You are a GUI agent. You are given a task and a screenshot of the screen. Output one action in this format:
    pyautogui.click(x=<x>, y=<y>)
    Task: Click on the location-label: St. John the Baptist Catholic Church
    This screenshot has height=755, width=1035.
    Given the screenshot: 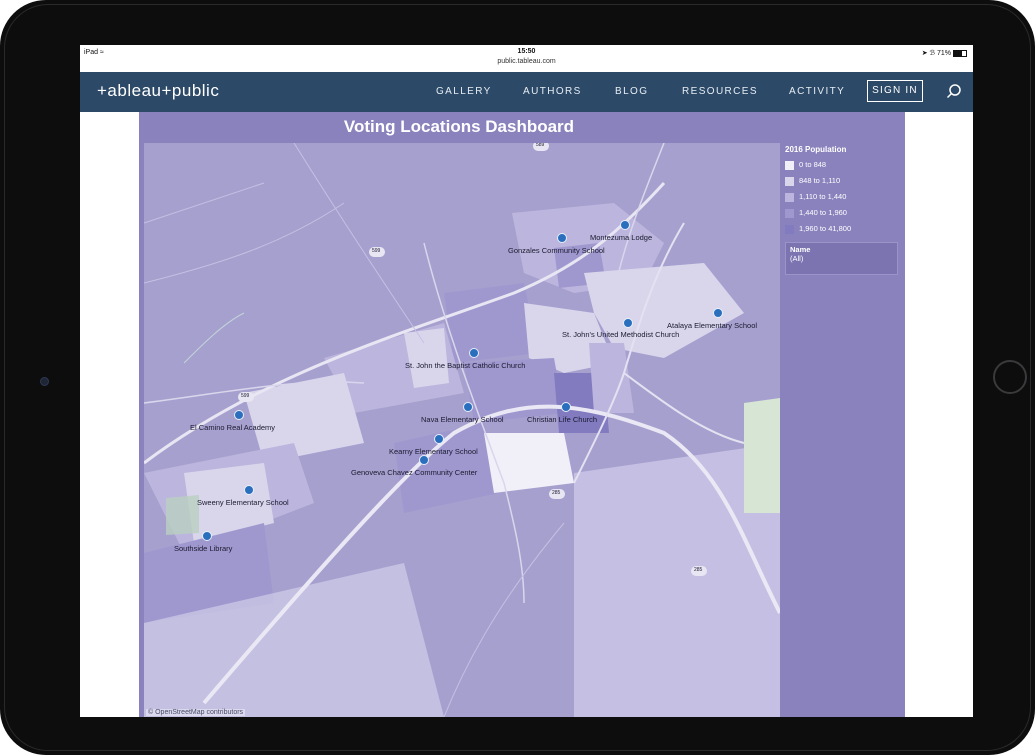 What is the action you would take?
    pyautogui.click(x=465, y=365)
    